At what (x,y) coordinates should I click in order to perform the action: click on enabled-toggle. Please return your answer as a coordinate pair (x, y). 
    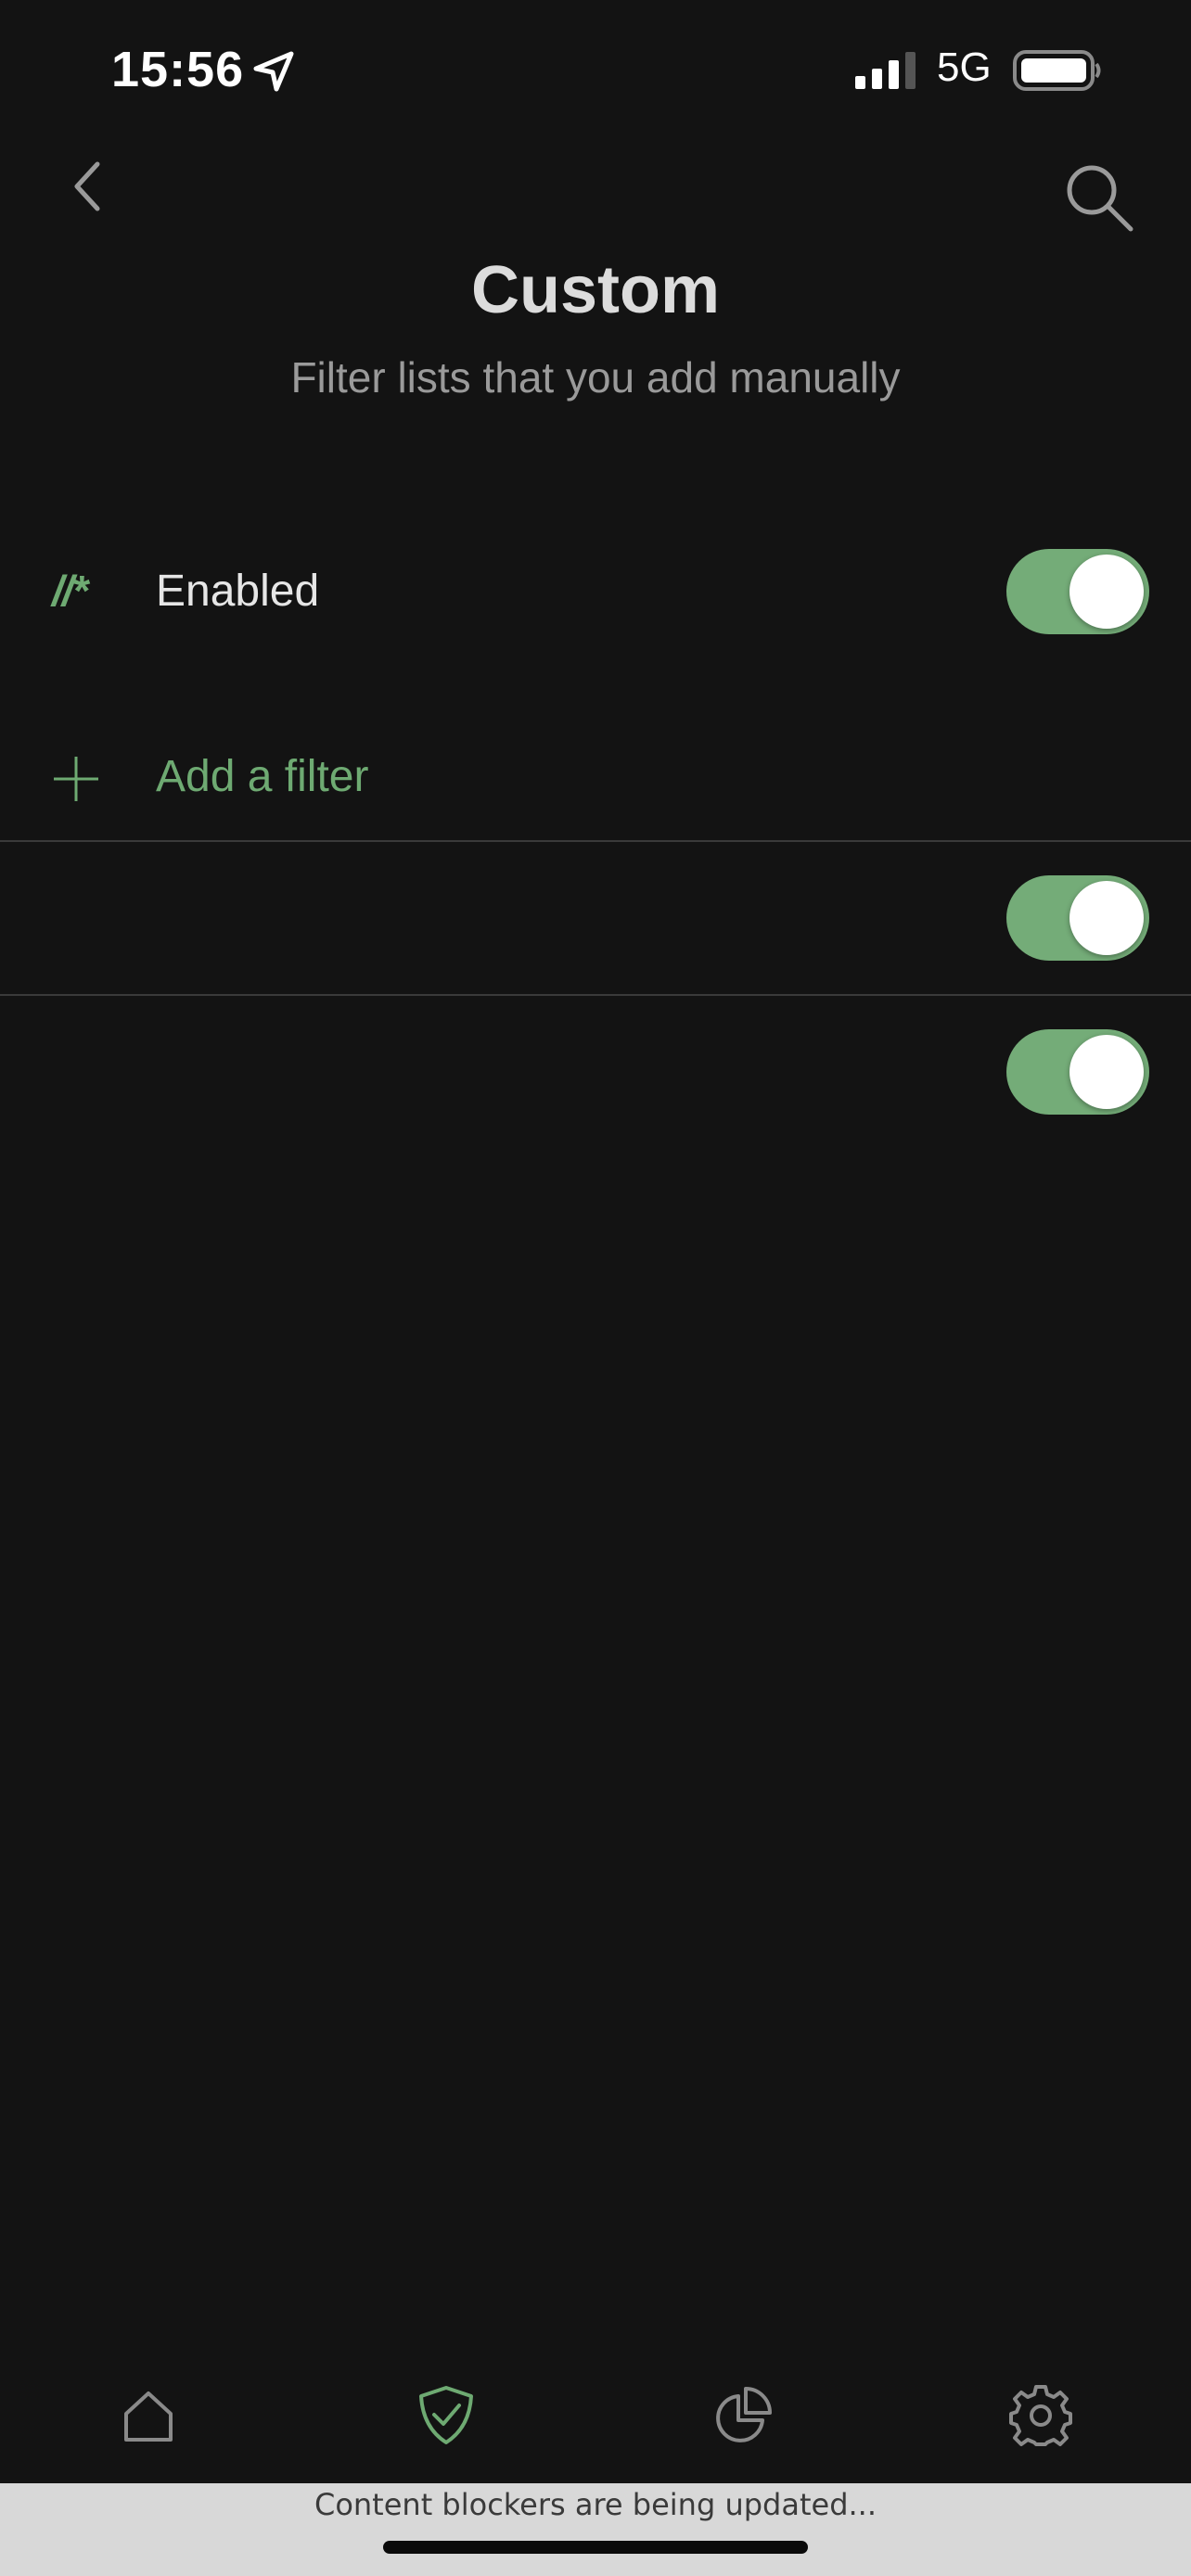
    Looking at the image, I should click on (1077, 591).